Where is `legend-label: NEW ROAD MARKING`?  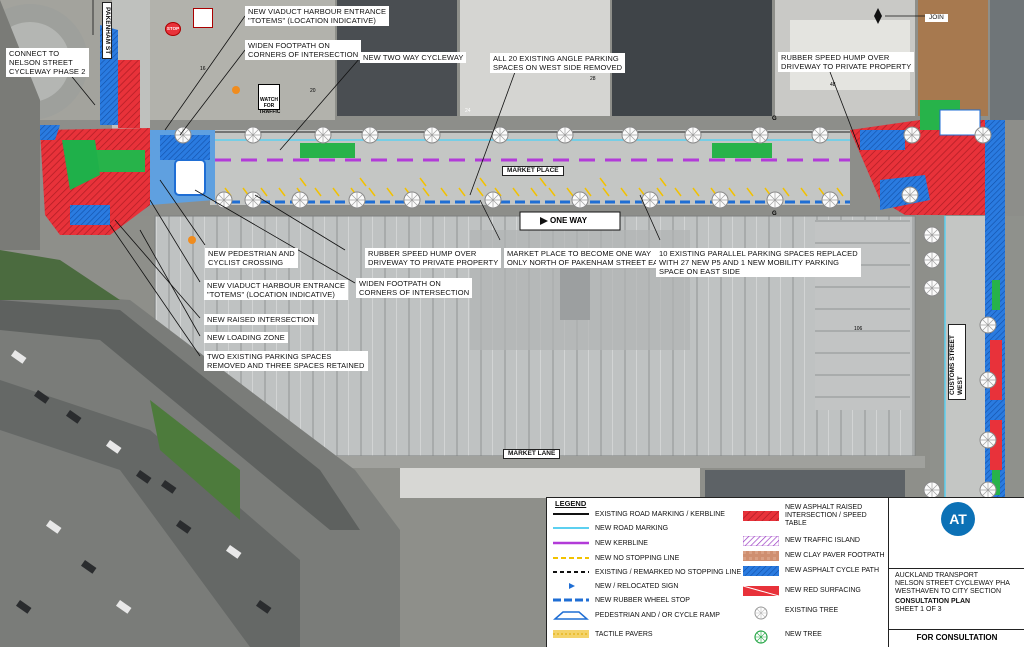
legend-label: NEW ROAD MARKING is located at coordinates (632, 528).